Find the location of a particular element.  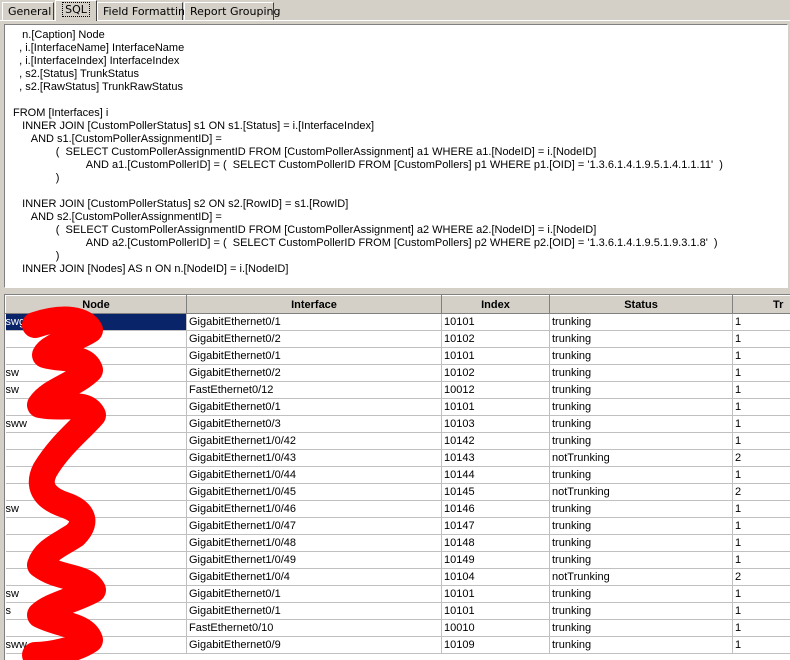

table-row: GigabitEthernet1/0/4210142trunking1 is located at coordinates (398, 441).